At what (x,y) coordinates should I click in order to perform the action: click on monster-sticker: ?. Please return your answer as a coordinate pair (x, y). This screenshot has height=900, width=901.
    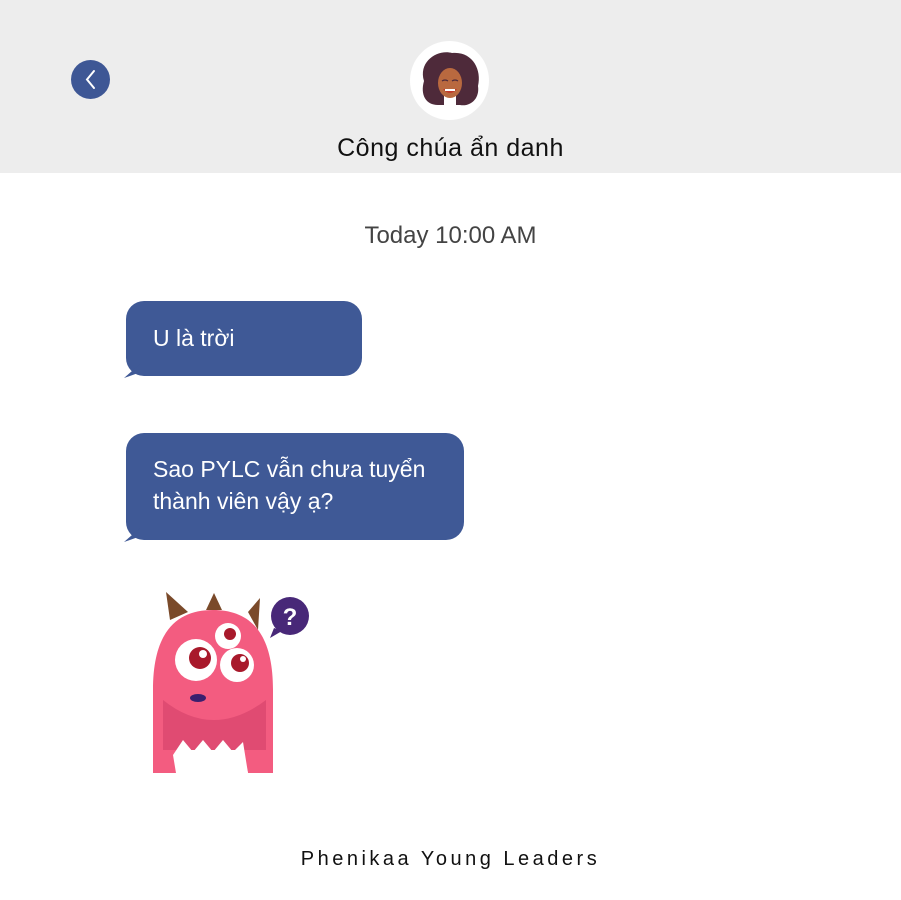
    Looking at the image, I should click on (230, 687).